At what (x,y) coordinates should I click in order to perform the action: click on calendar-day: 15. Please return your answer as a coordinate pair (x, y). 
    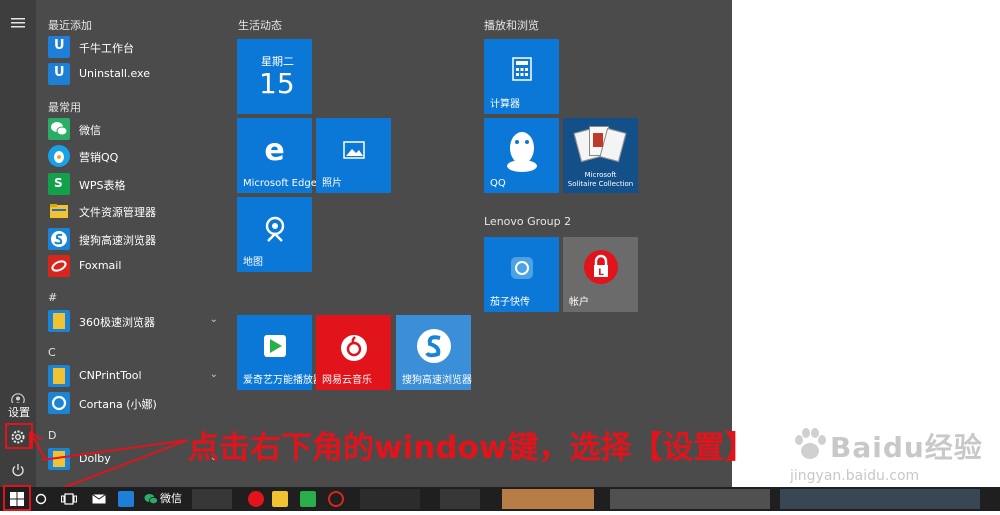
    Looking at the image, I should click on (277, 83).